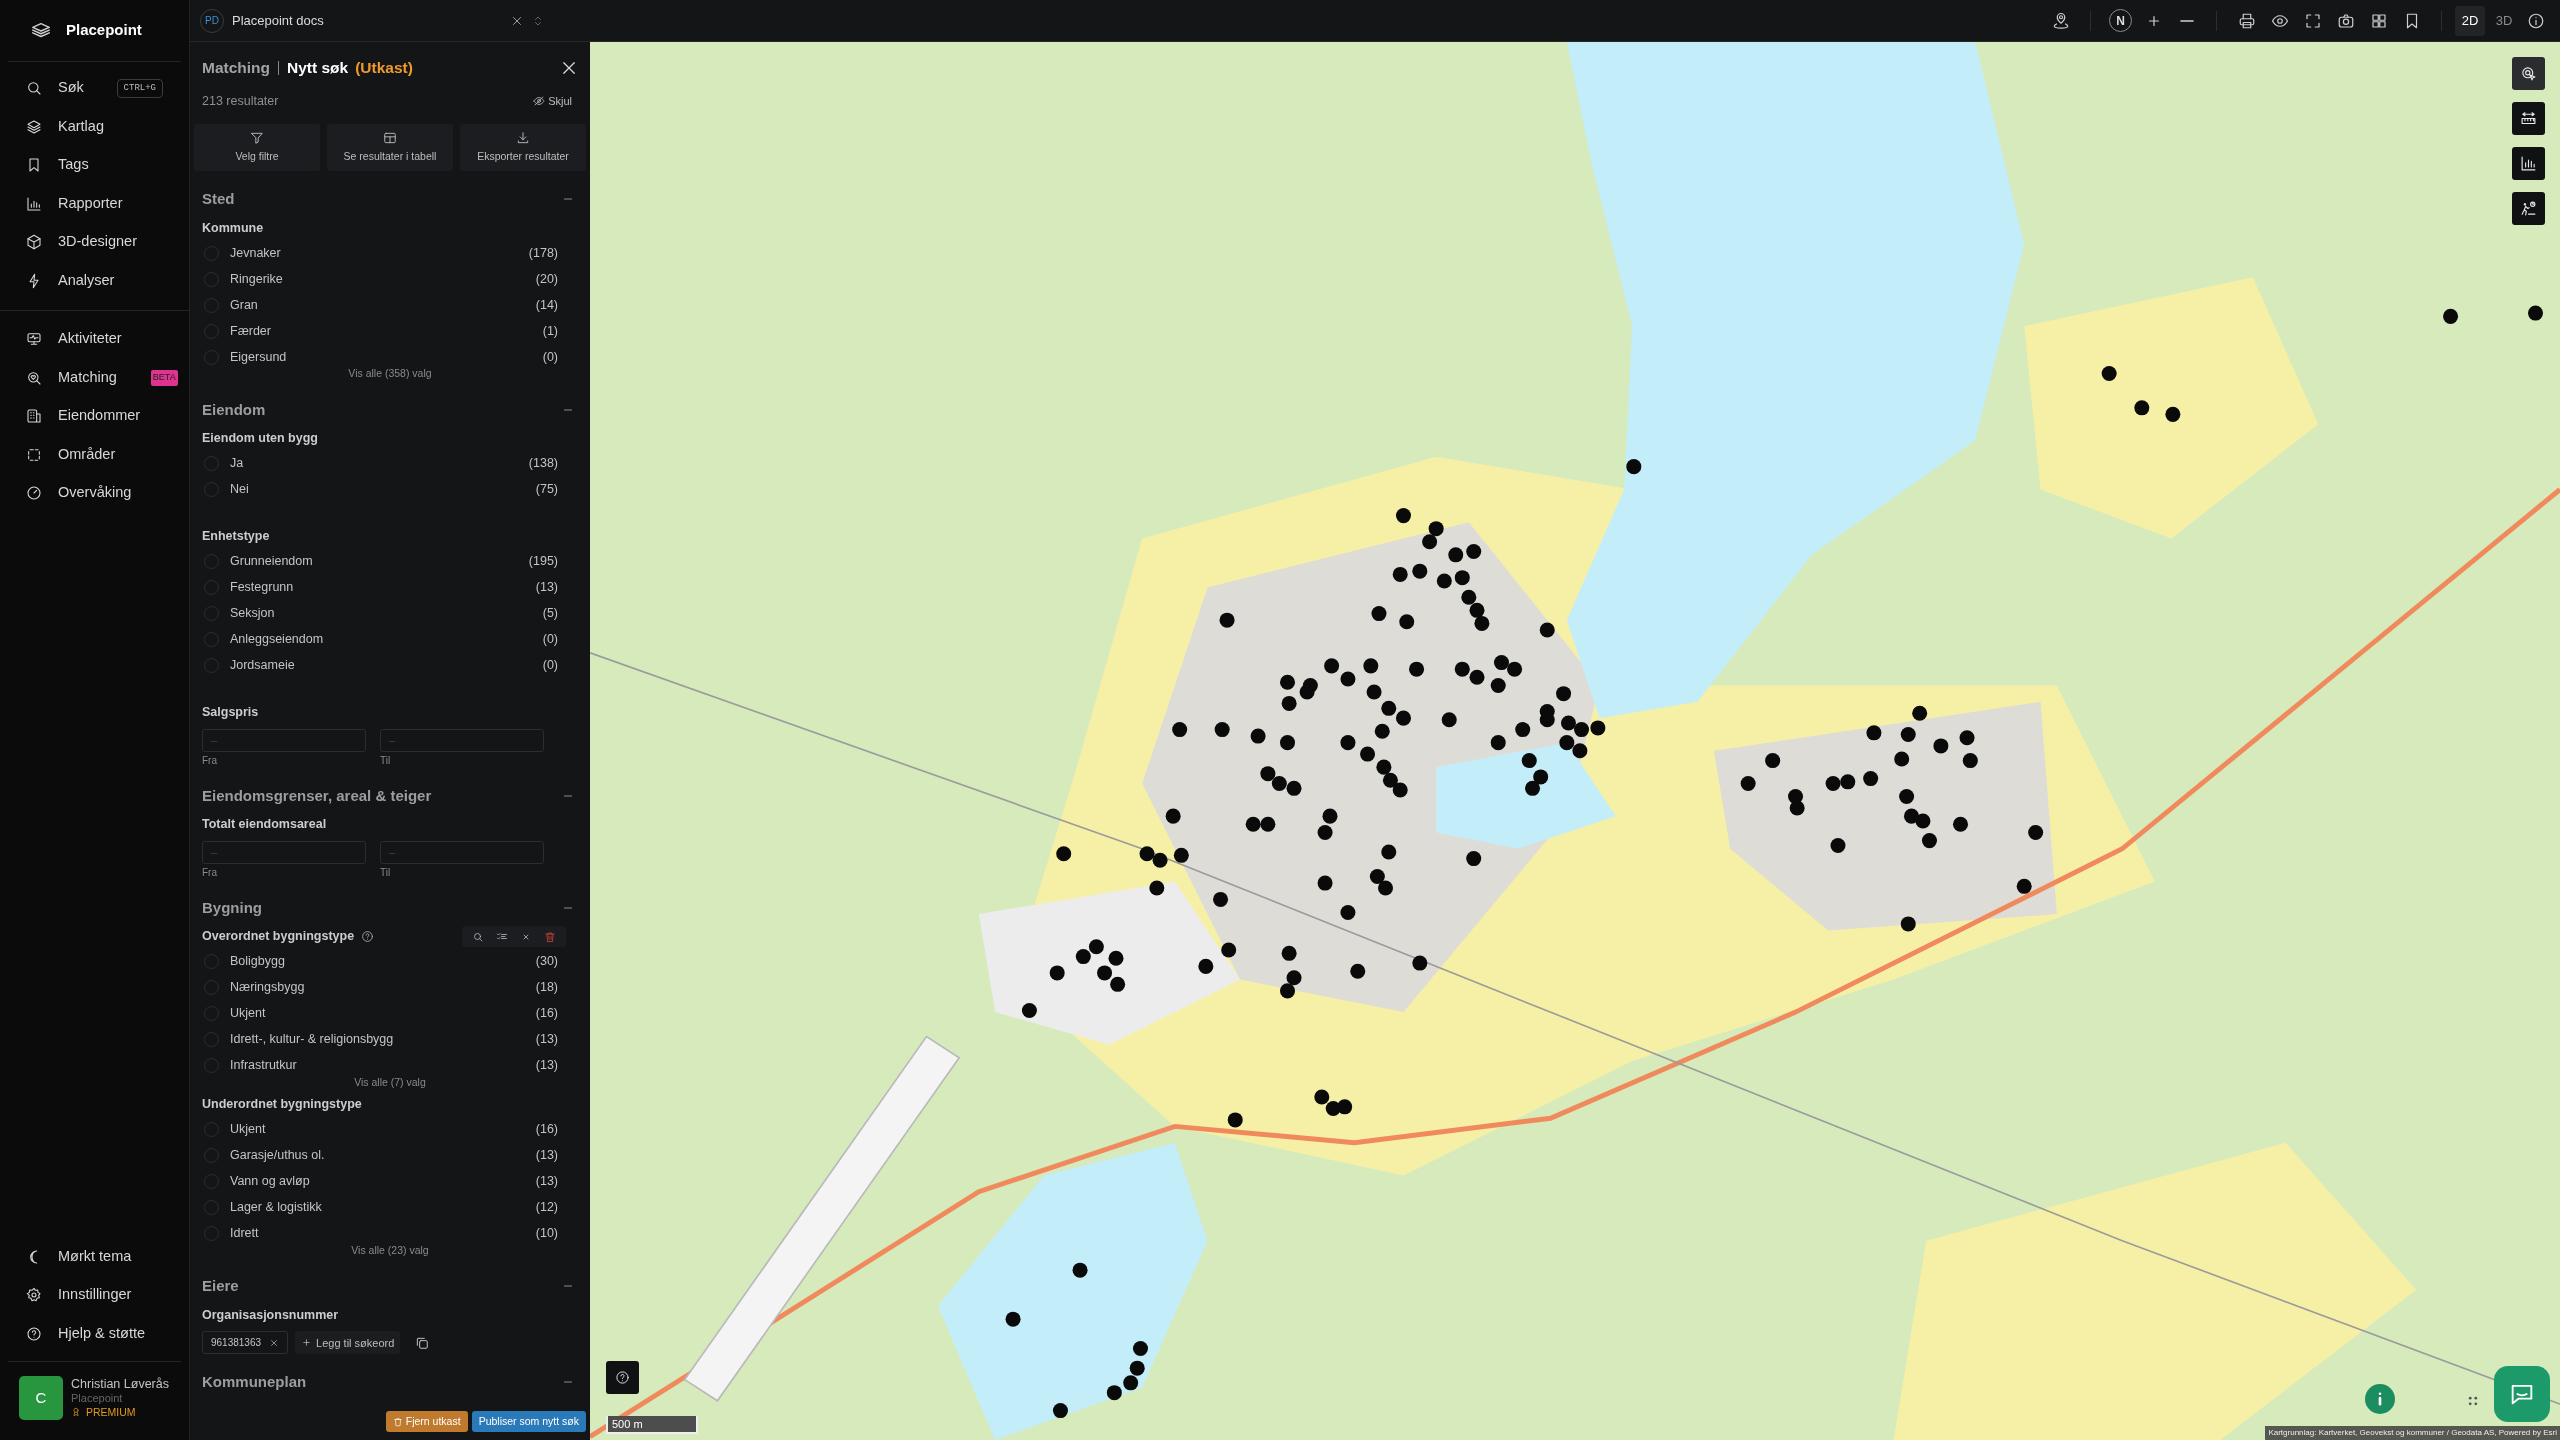  Describe the element at coordinates (94, 203) in the screenshot. I see `nav-item: Rapporter` at that location.